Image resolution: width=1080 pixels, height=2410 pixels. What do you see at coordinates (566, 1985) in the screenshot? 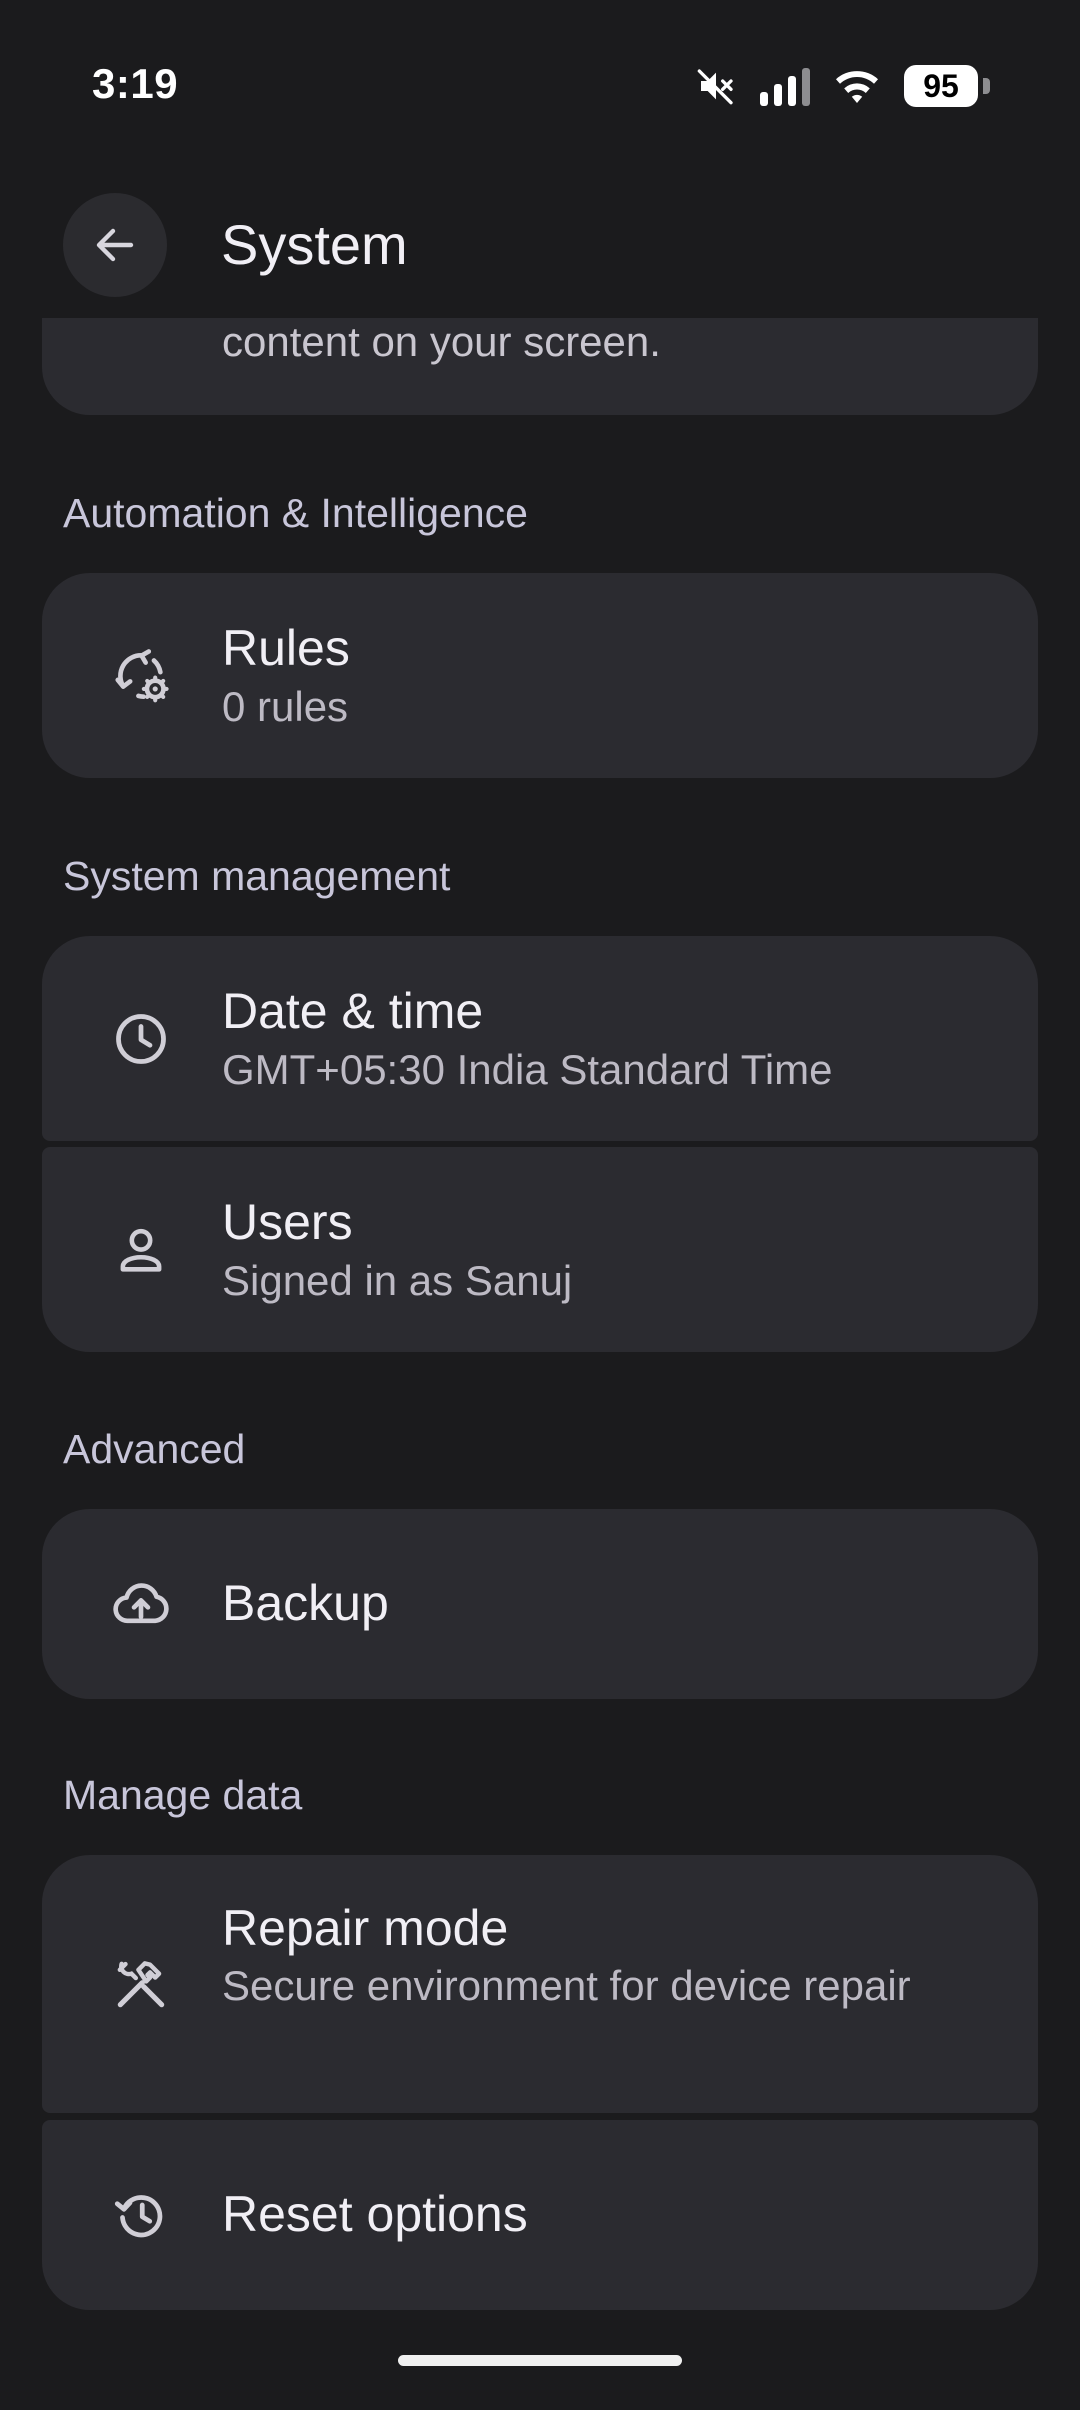
I see `repair-mode-subtitle: Secure environment for device repair` at bounding box center [566, 1985].